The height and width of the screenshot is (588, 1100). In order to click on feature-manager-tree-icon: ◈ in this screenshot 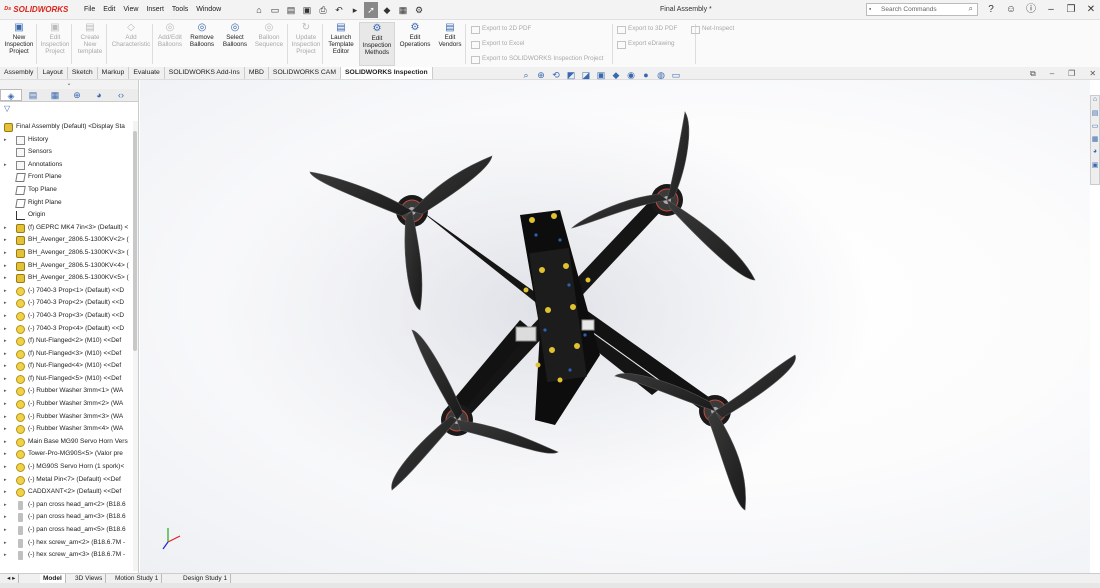, I will do `click(11, 95)`.